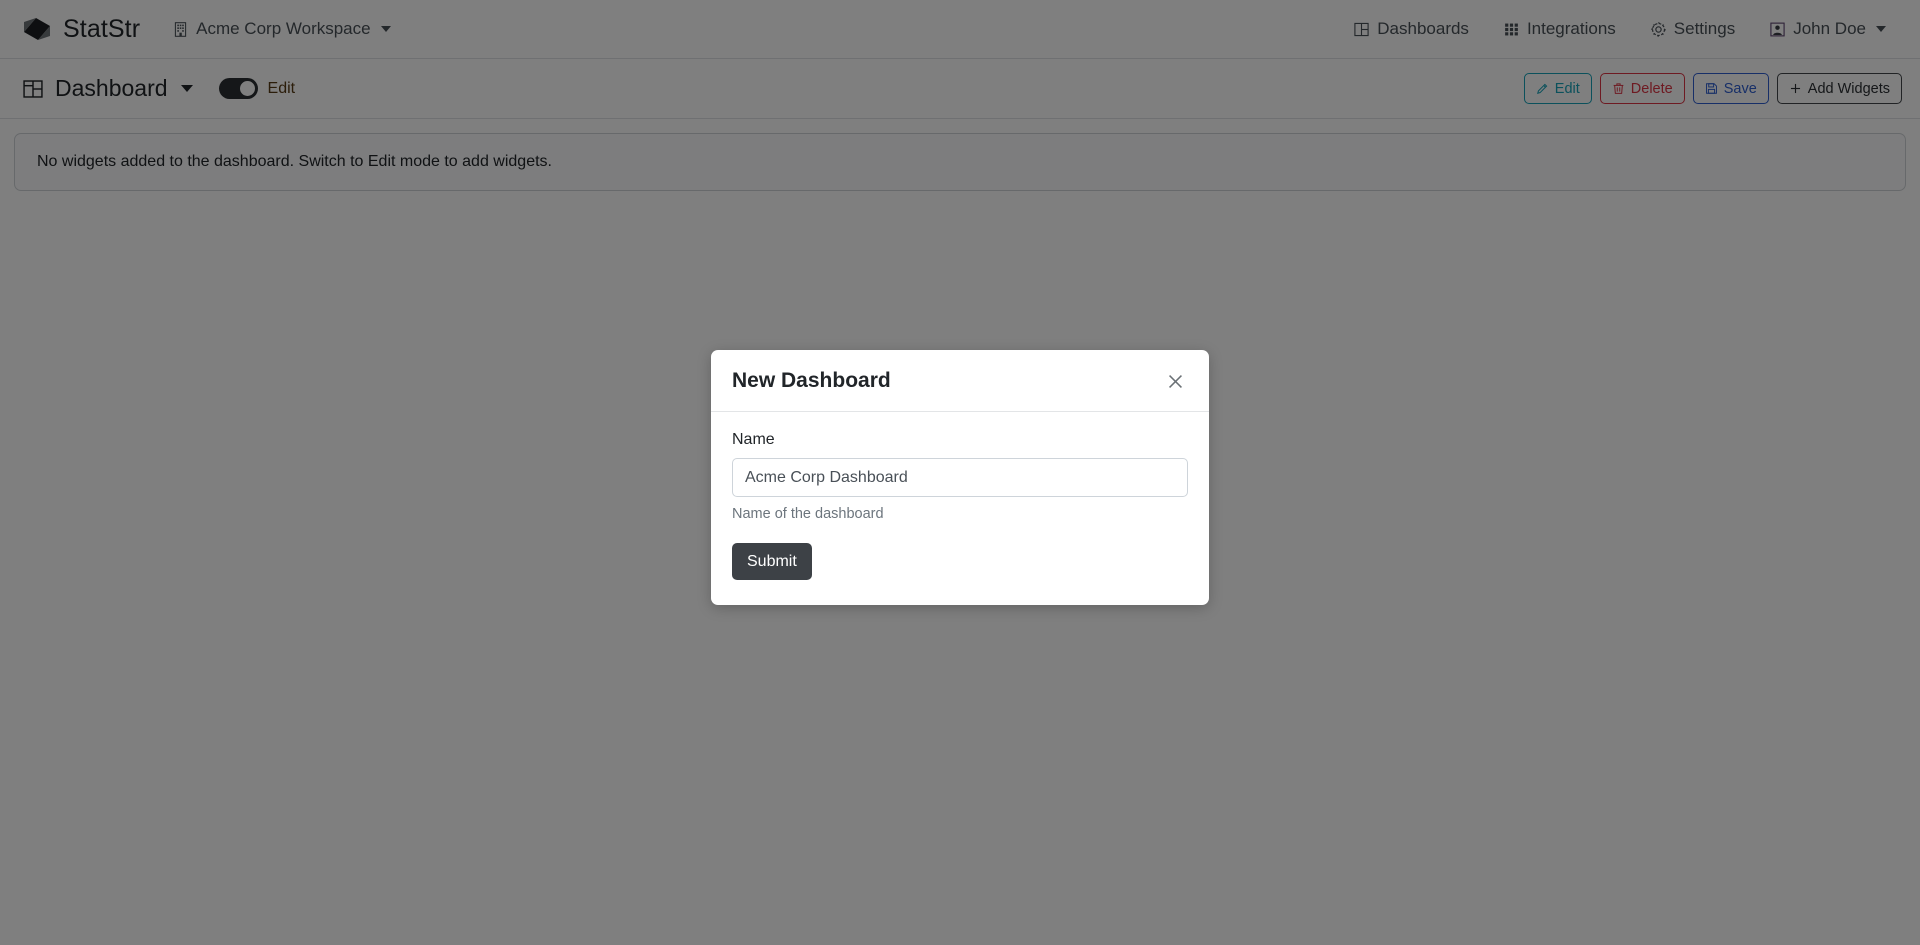  I want to click on name-field-help: Name of the dashboard, so click(808, 514).